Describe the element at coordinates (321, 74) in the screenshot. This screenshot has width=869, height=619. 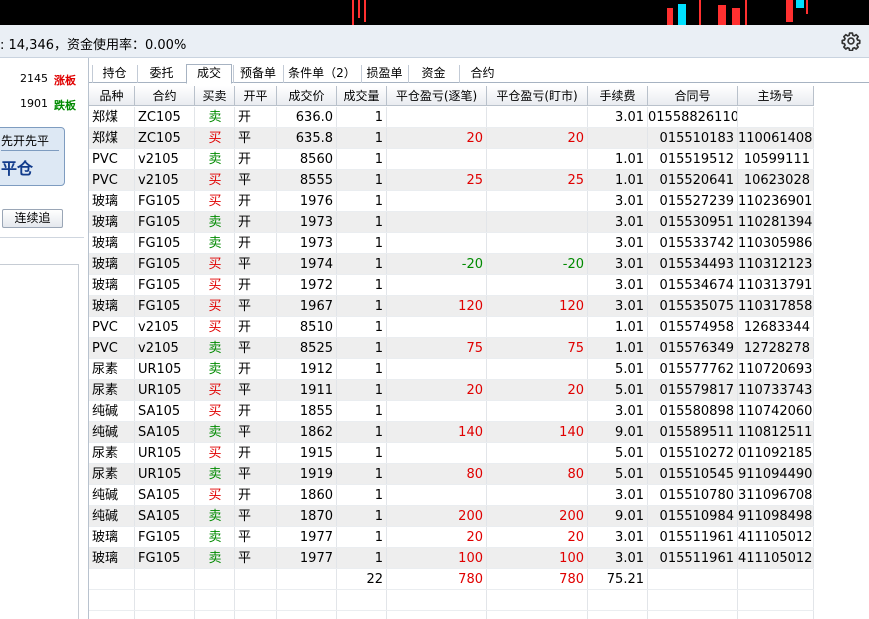
I see `tab-conditional-orders: 条件单（2）` at that location.